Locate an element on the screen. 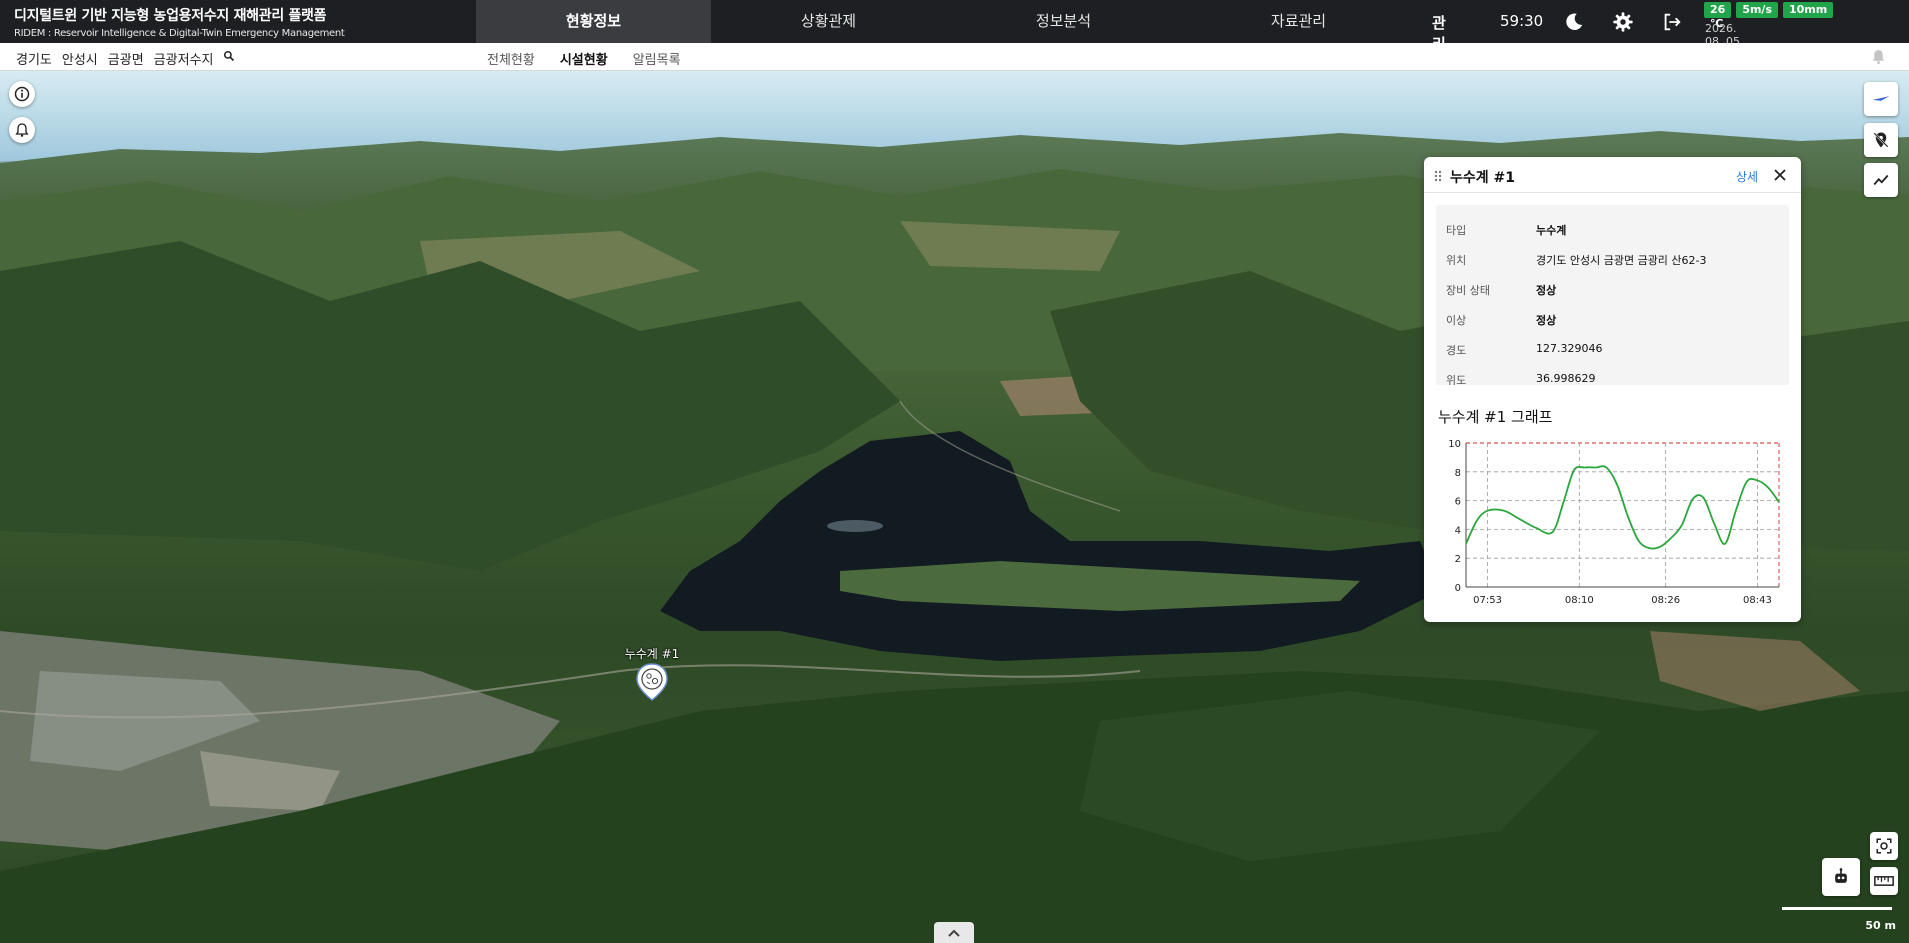 This screenshot has height=943, width=1909. x-tick-label: 08:43 is located at coordinates (1757, 600).